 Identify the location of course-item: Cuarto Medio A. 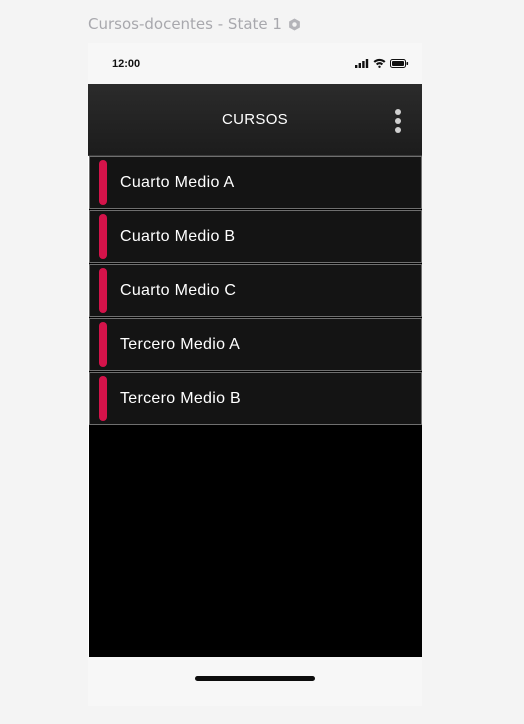
(255, 182).